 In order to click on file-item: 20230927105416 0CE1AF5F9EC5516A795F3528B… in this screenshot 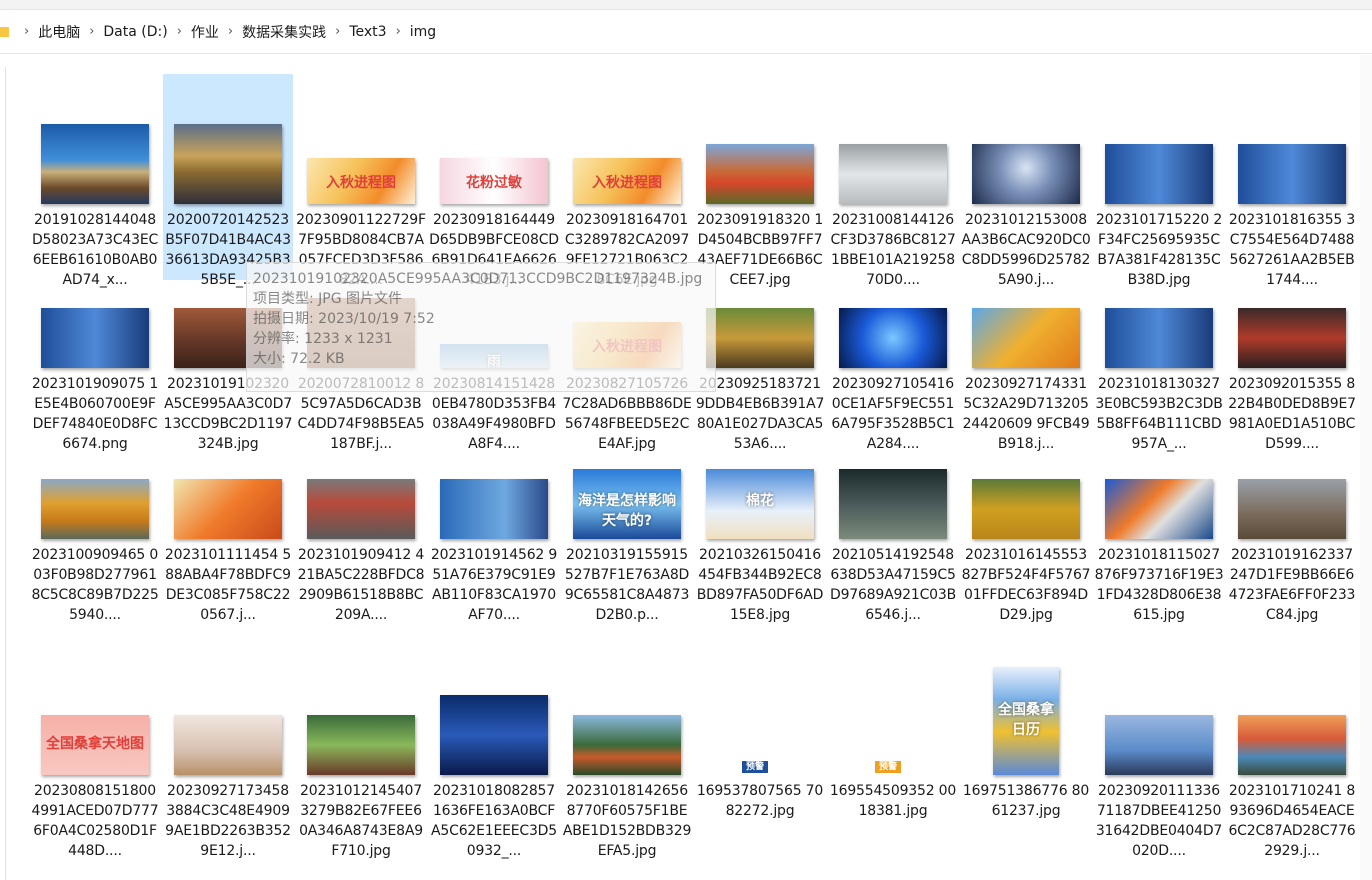, I will do `click(893, 368)`.